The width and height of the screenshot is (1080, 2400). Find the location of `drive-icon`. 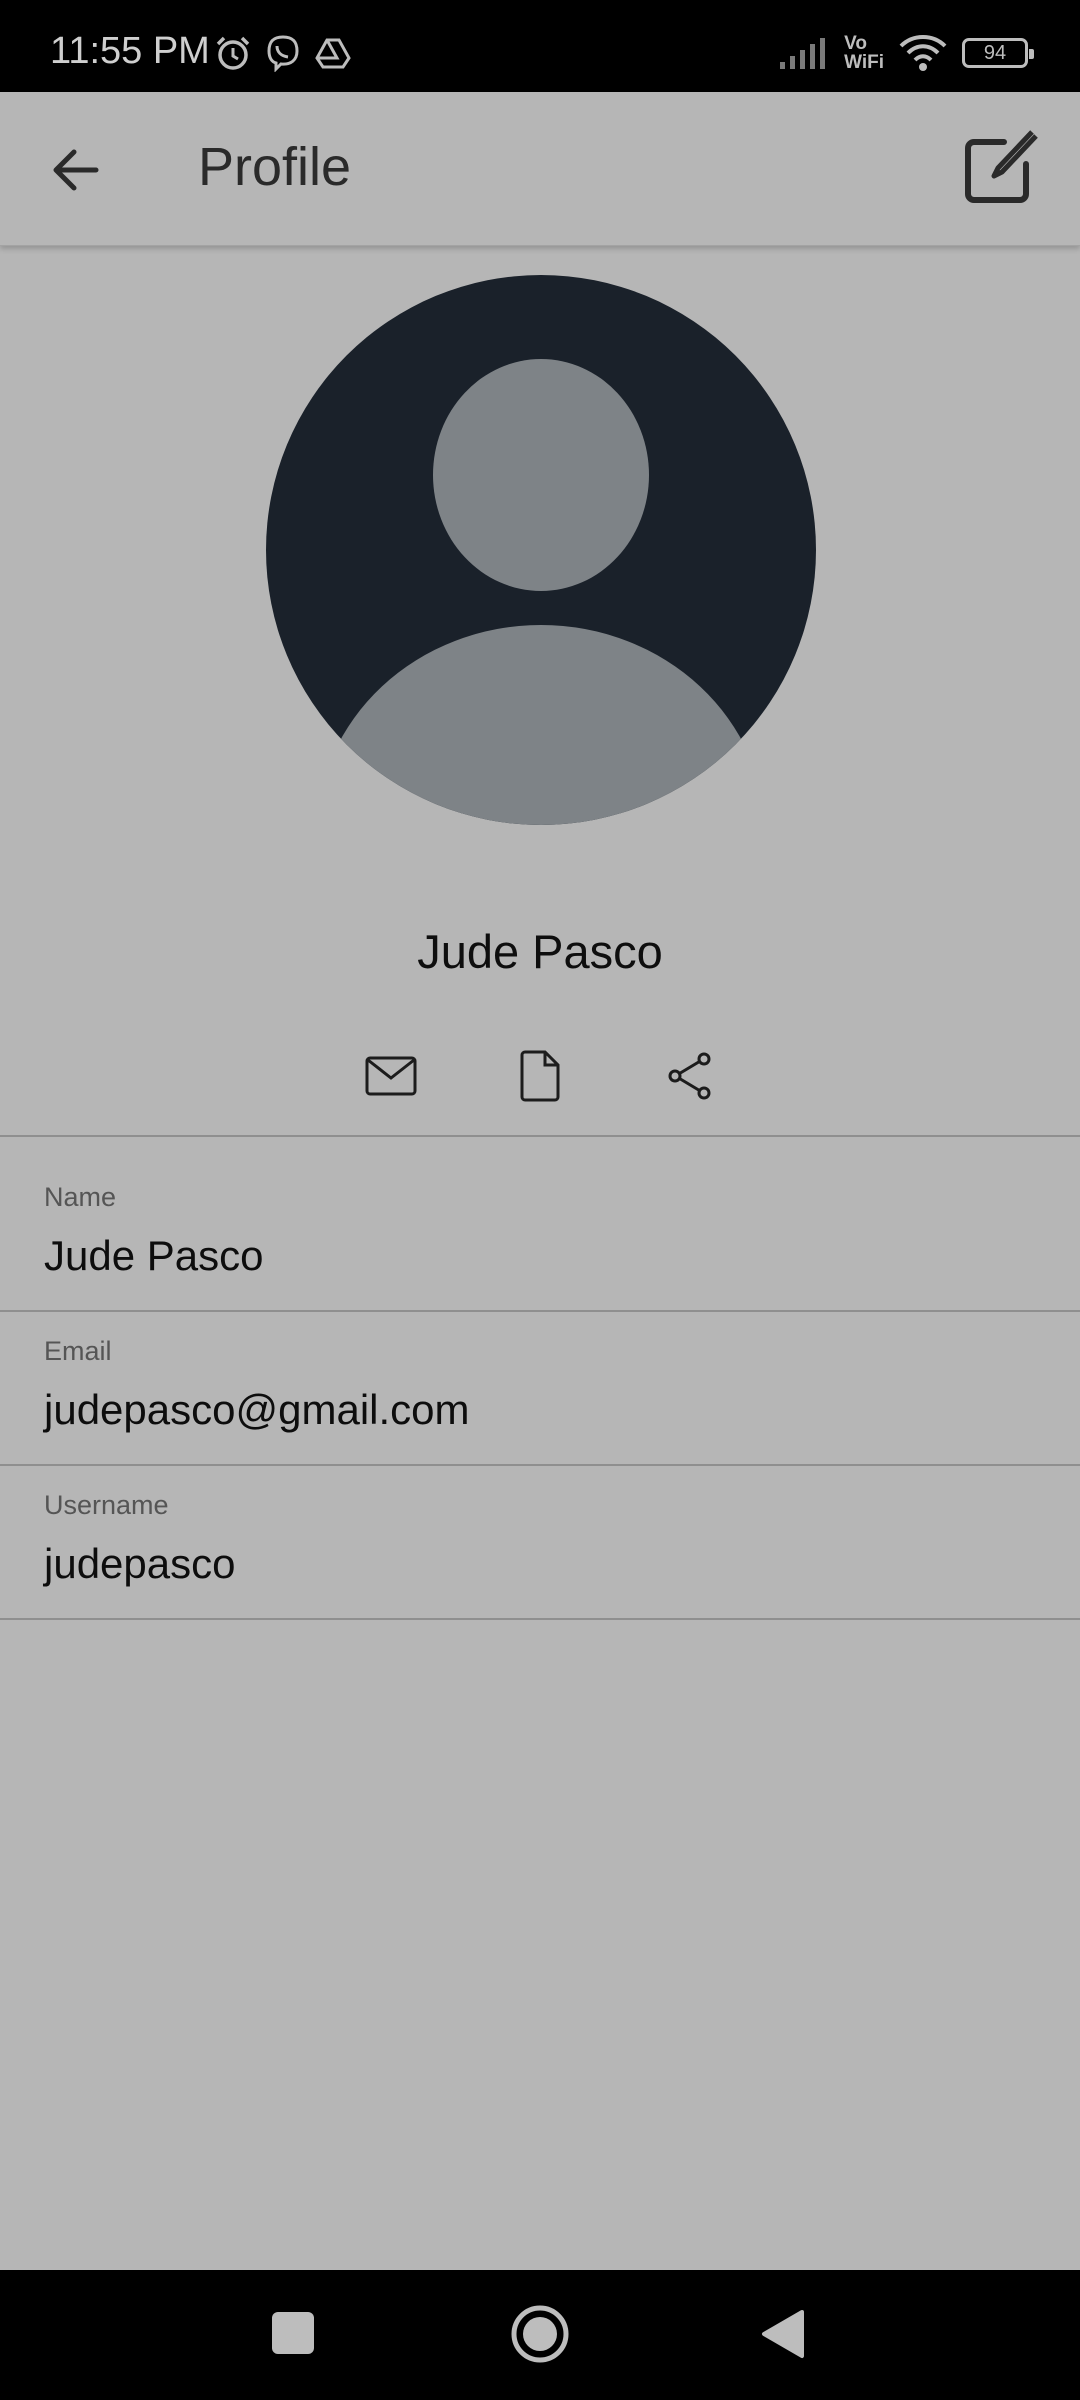

drive-icon is located at coordinates (333, 53).